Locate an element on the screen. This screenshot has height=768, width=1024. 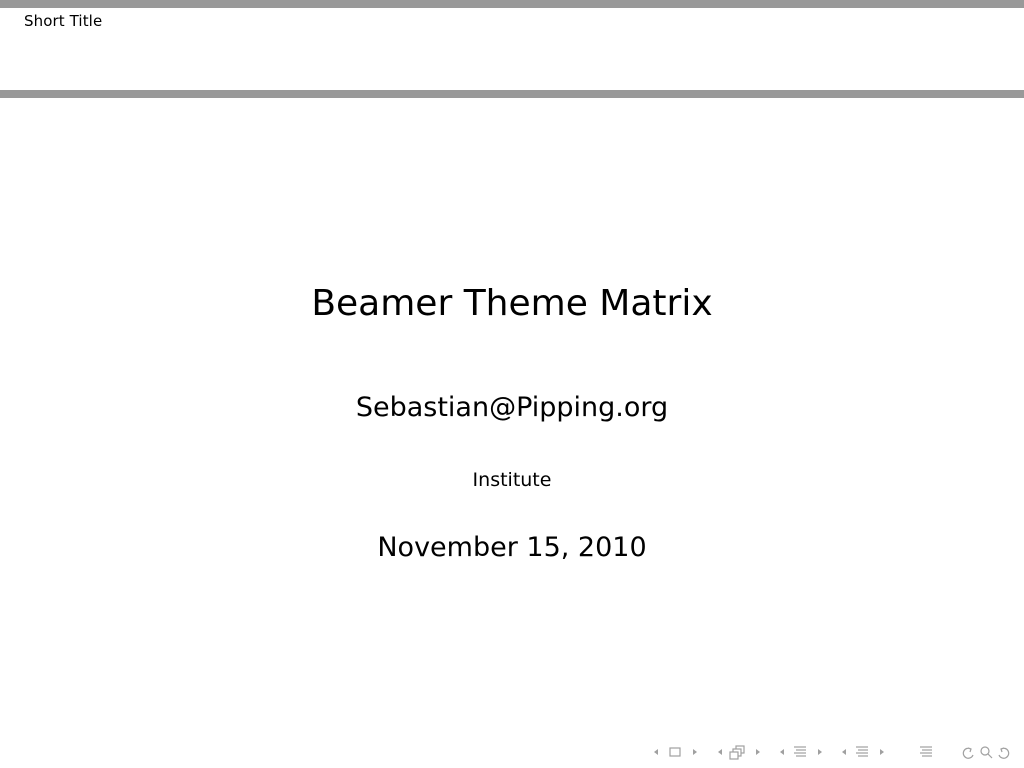
redo-button is located at coordinates (1004, 753).